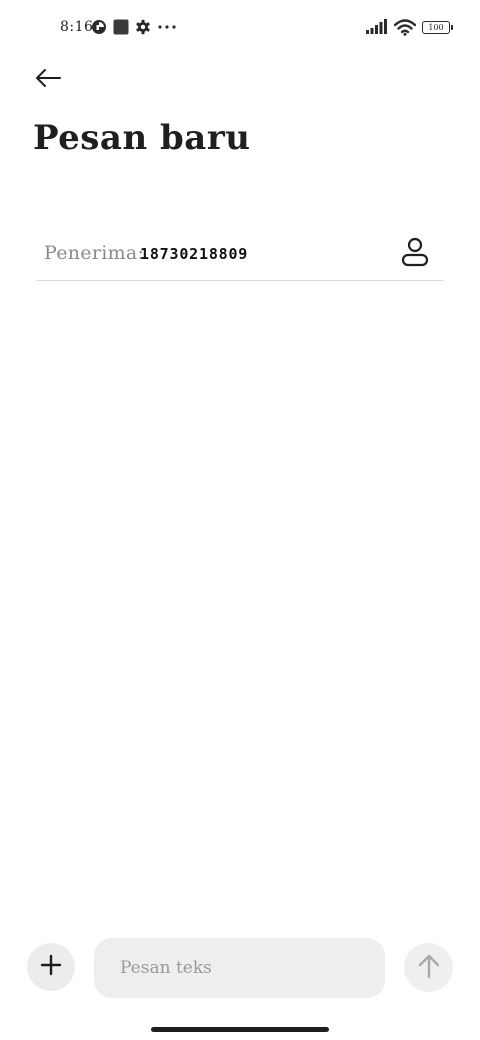 This screenshot has width=480, height=1040. I want to click on message-input, so click(245, 968).